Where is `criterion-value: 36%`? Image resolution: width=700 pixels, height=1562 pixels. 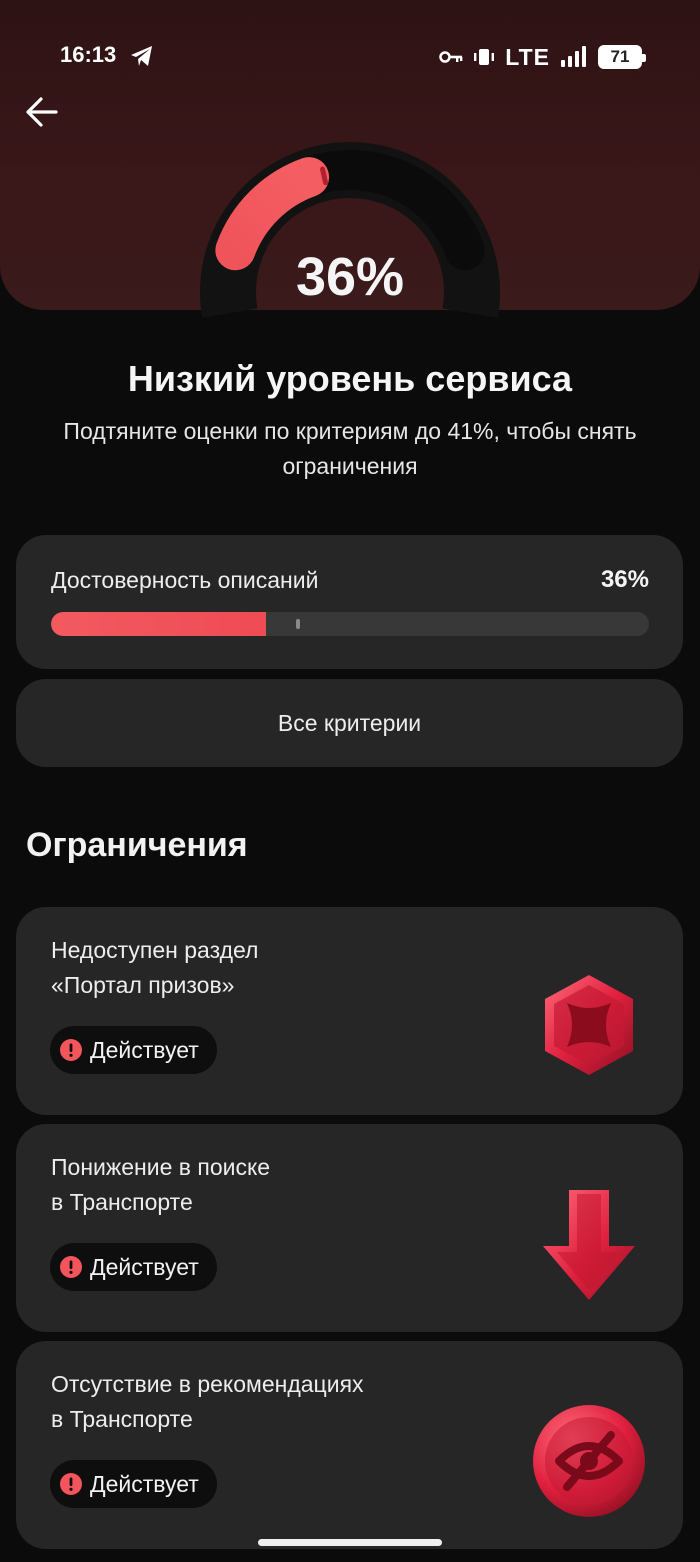
criterion-value: 36% is located at coordinates (624, 579).